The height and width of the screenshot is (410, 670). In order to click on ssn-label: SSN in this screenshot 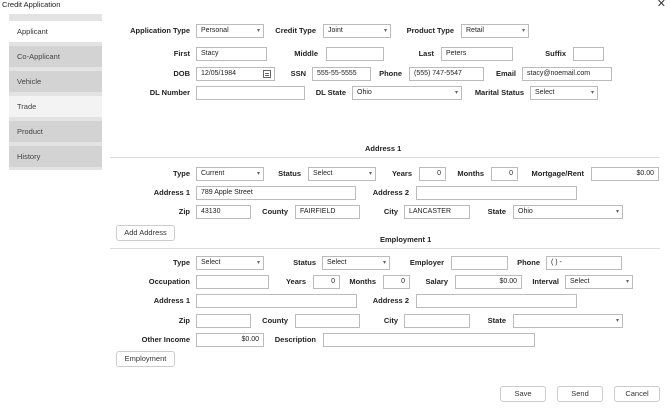, I will do `click(298, 73)`.